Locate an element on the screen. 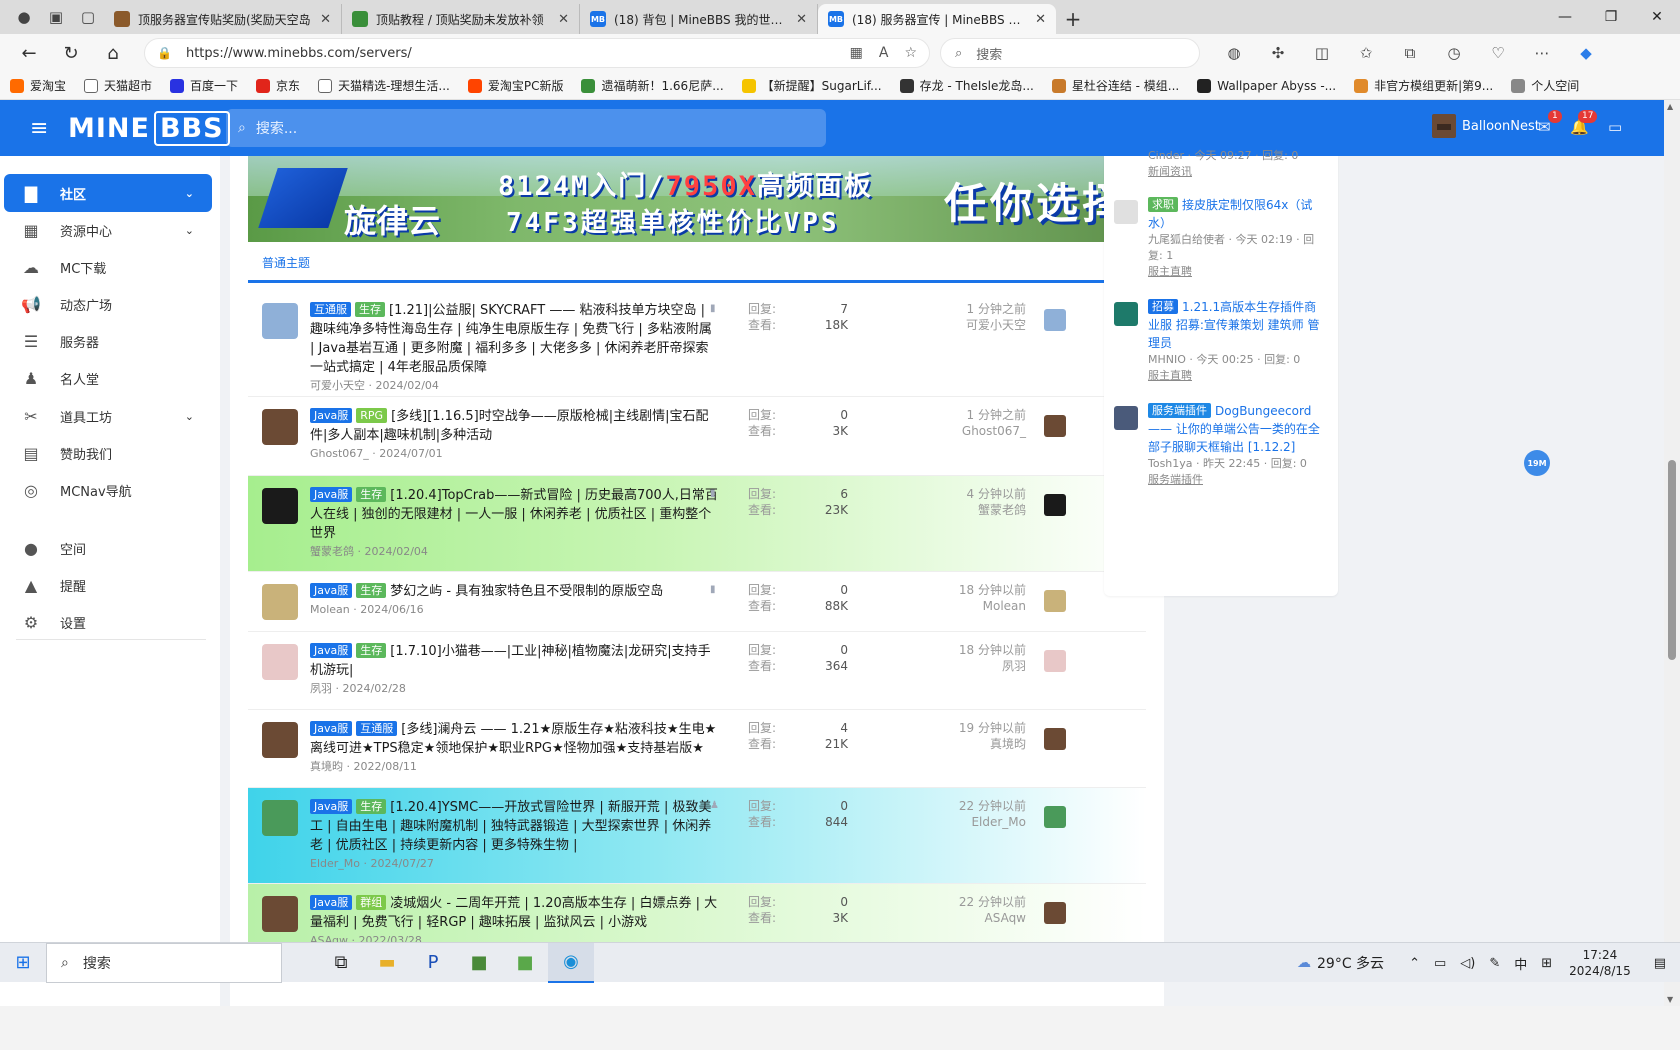  thread-date: 2022/08/11 is located at coordinates (385, 766).